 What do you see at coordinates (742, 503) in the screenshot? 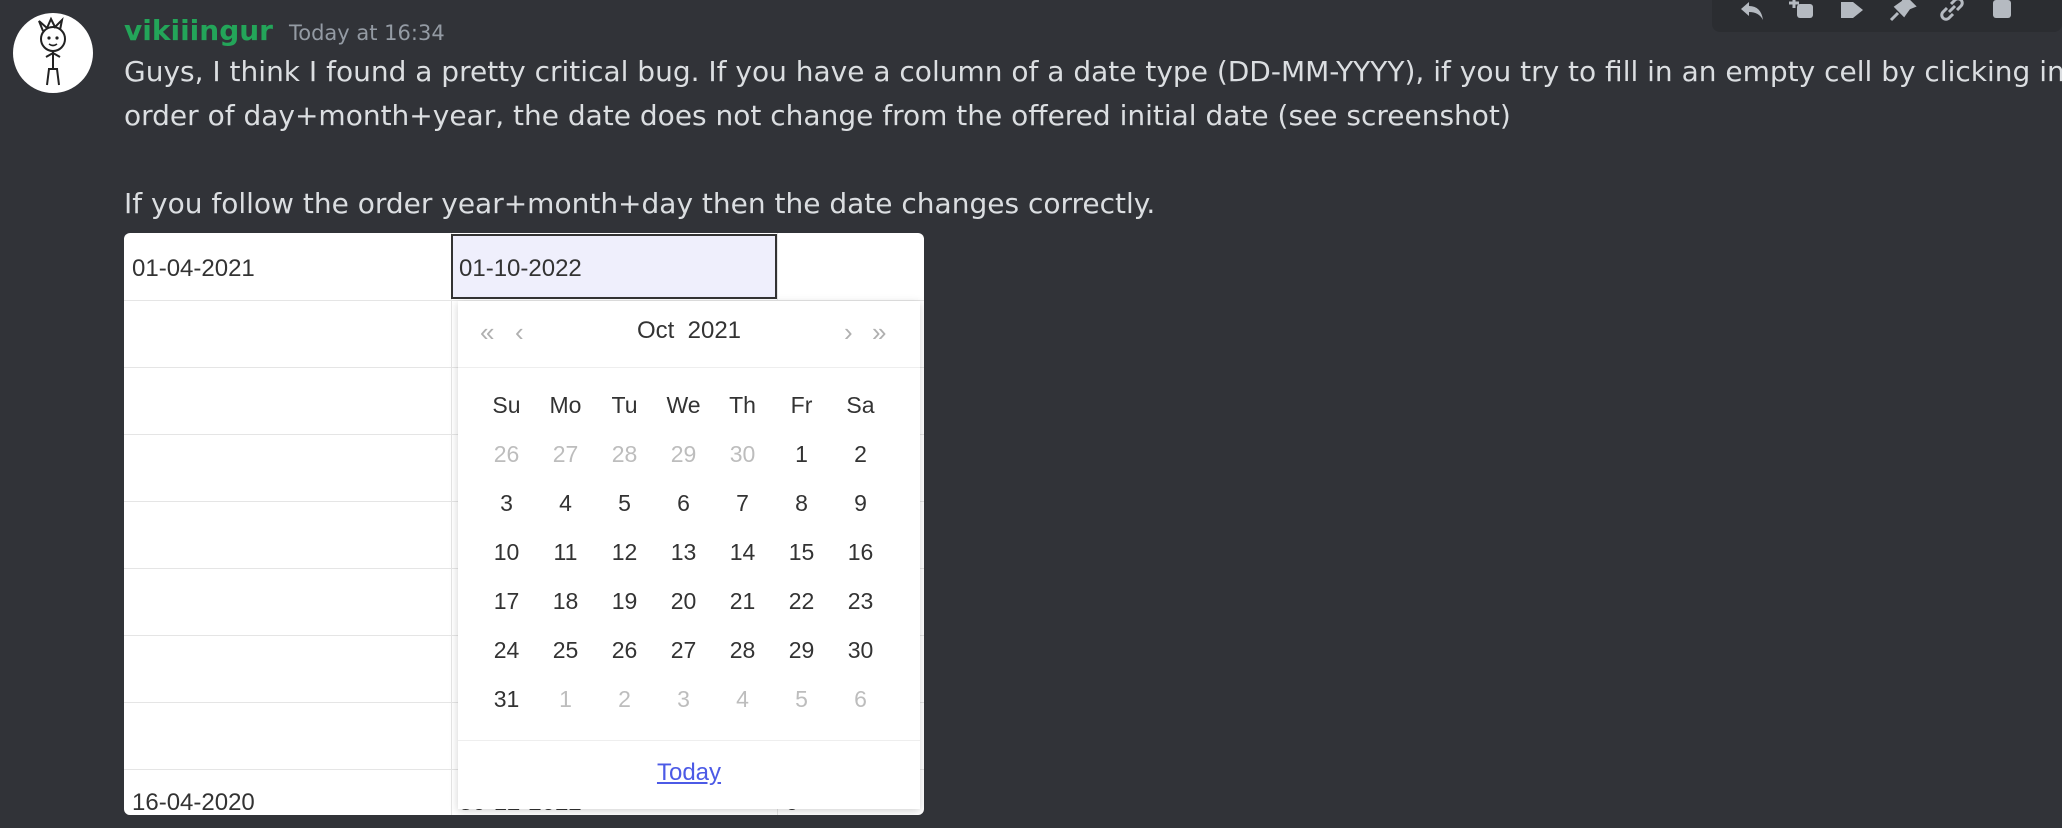
I see `calendar-day: 7` at bounding box center [742, 503].